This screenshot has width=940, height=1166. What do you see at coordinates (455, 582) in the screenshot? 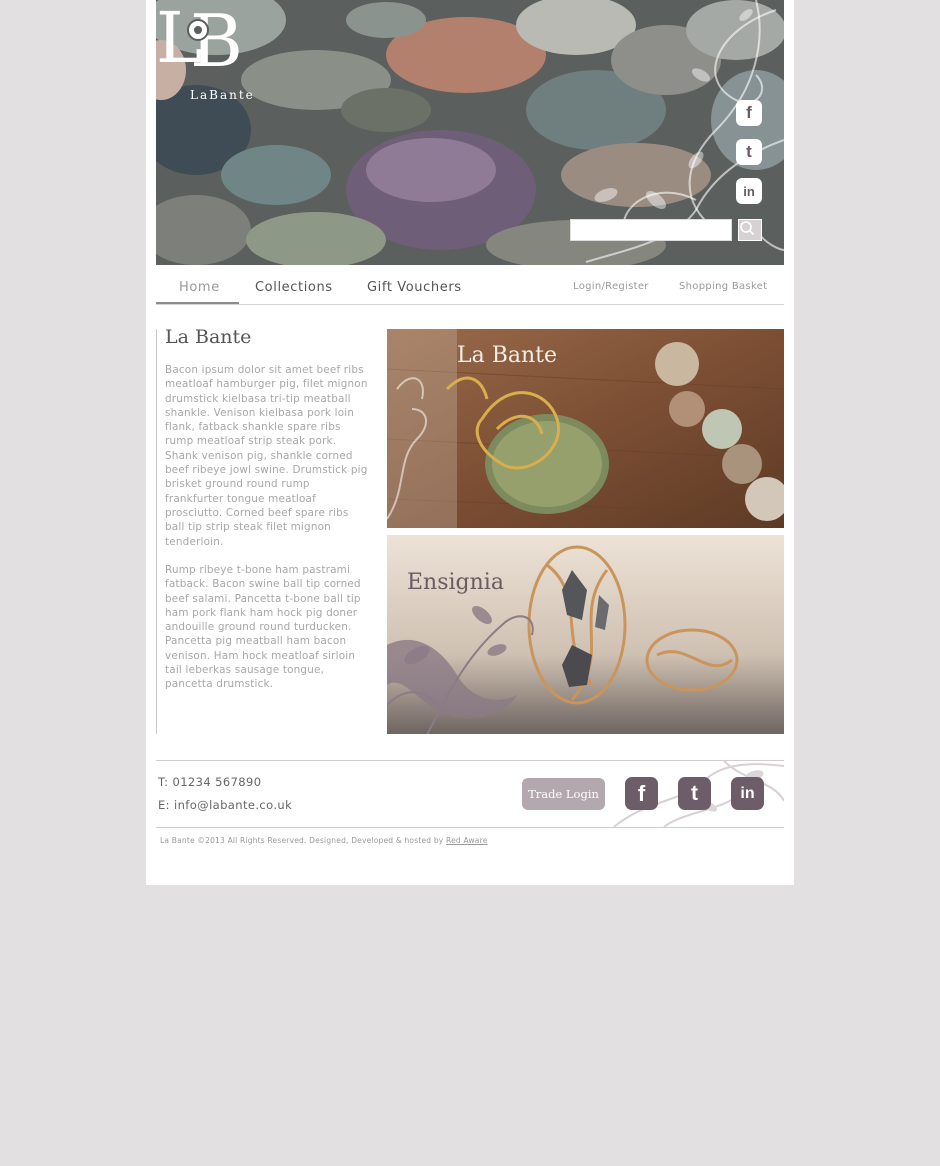
I see `promo-title-ensignia: Ensignia` at bounding box center [455, 582].